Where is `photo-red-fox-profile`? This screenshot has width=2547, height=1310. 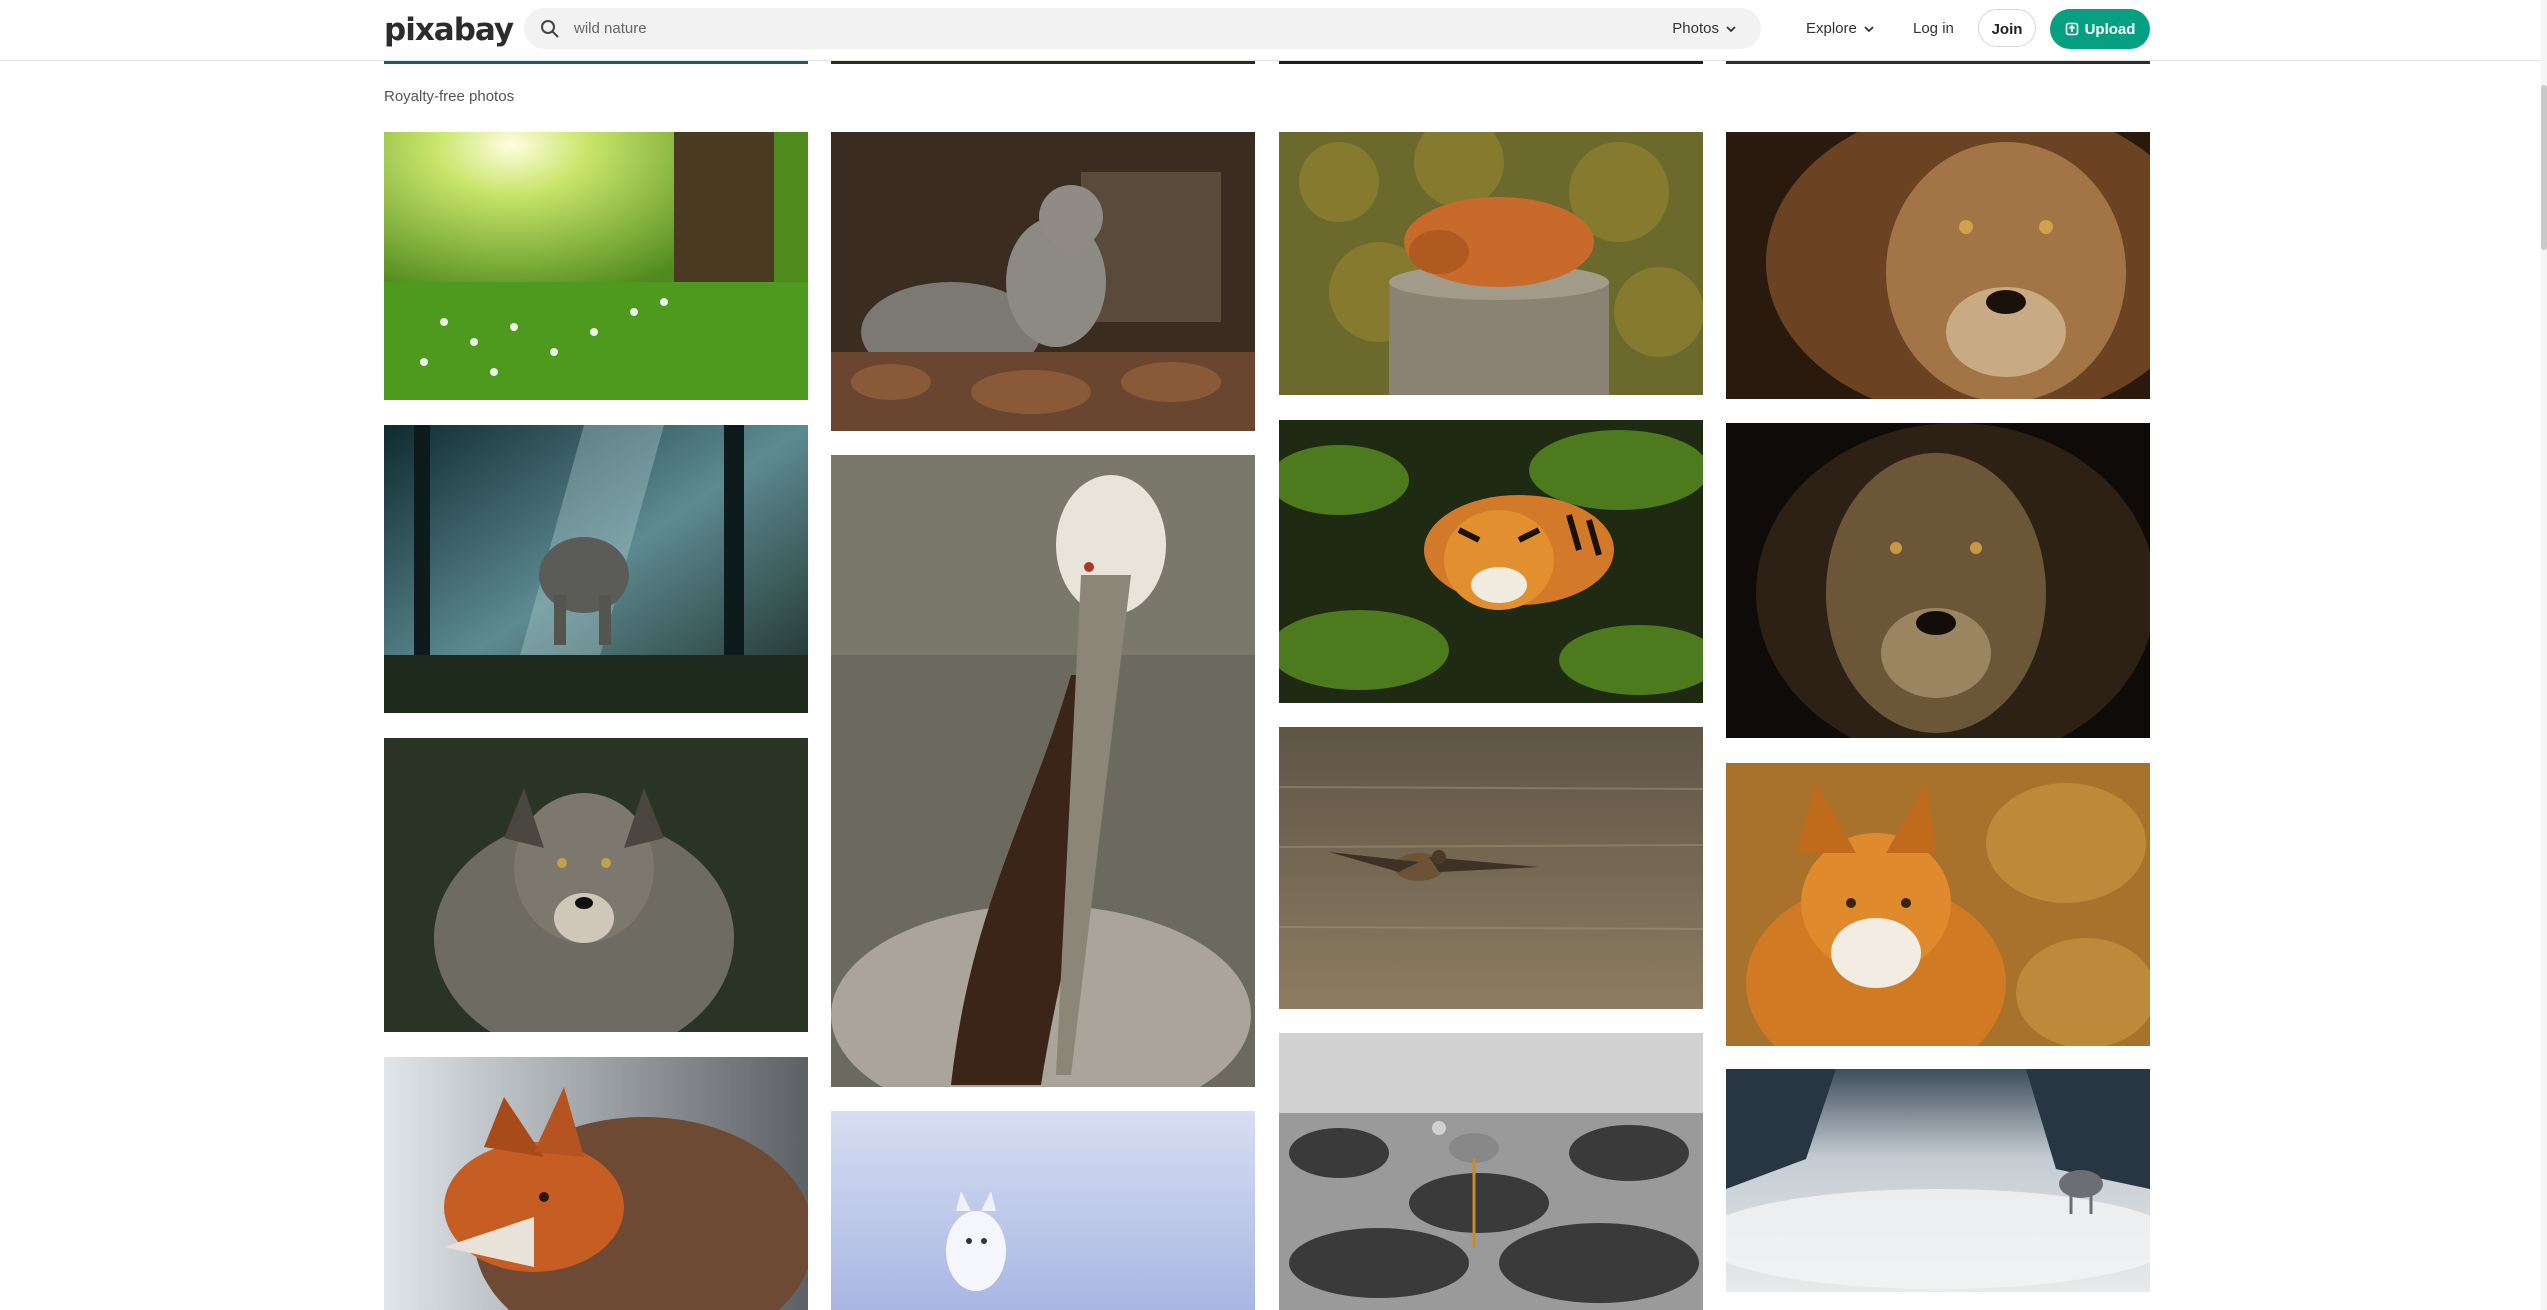
photo-red-fox-profile is located at coordinates (596, 1183).